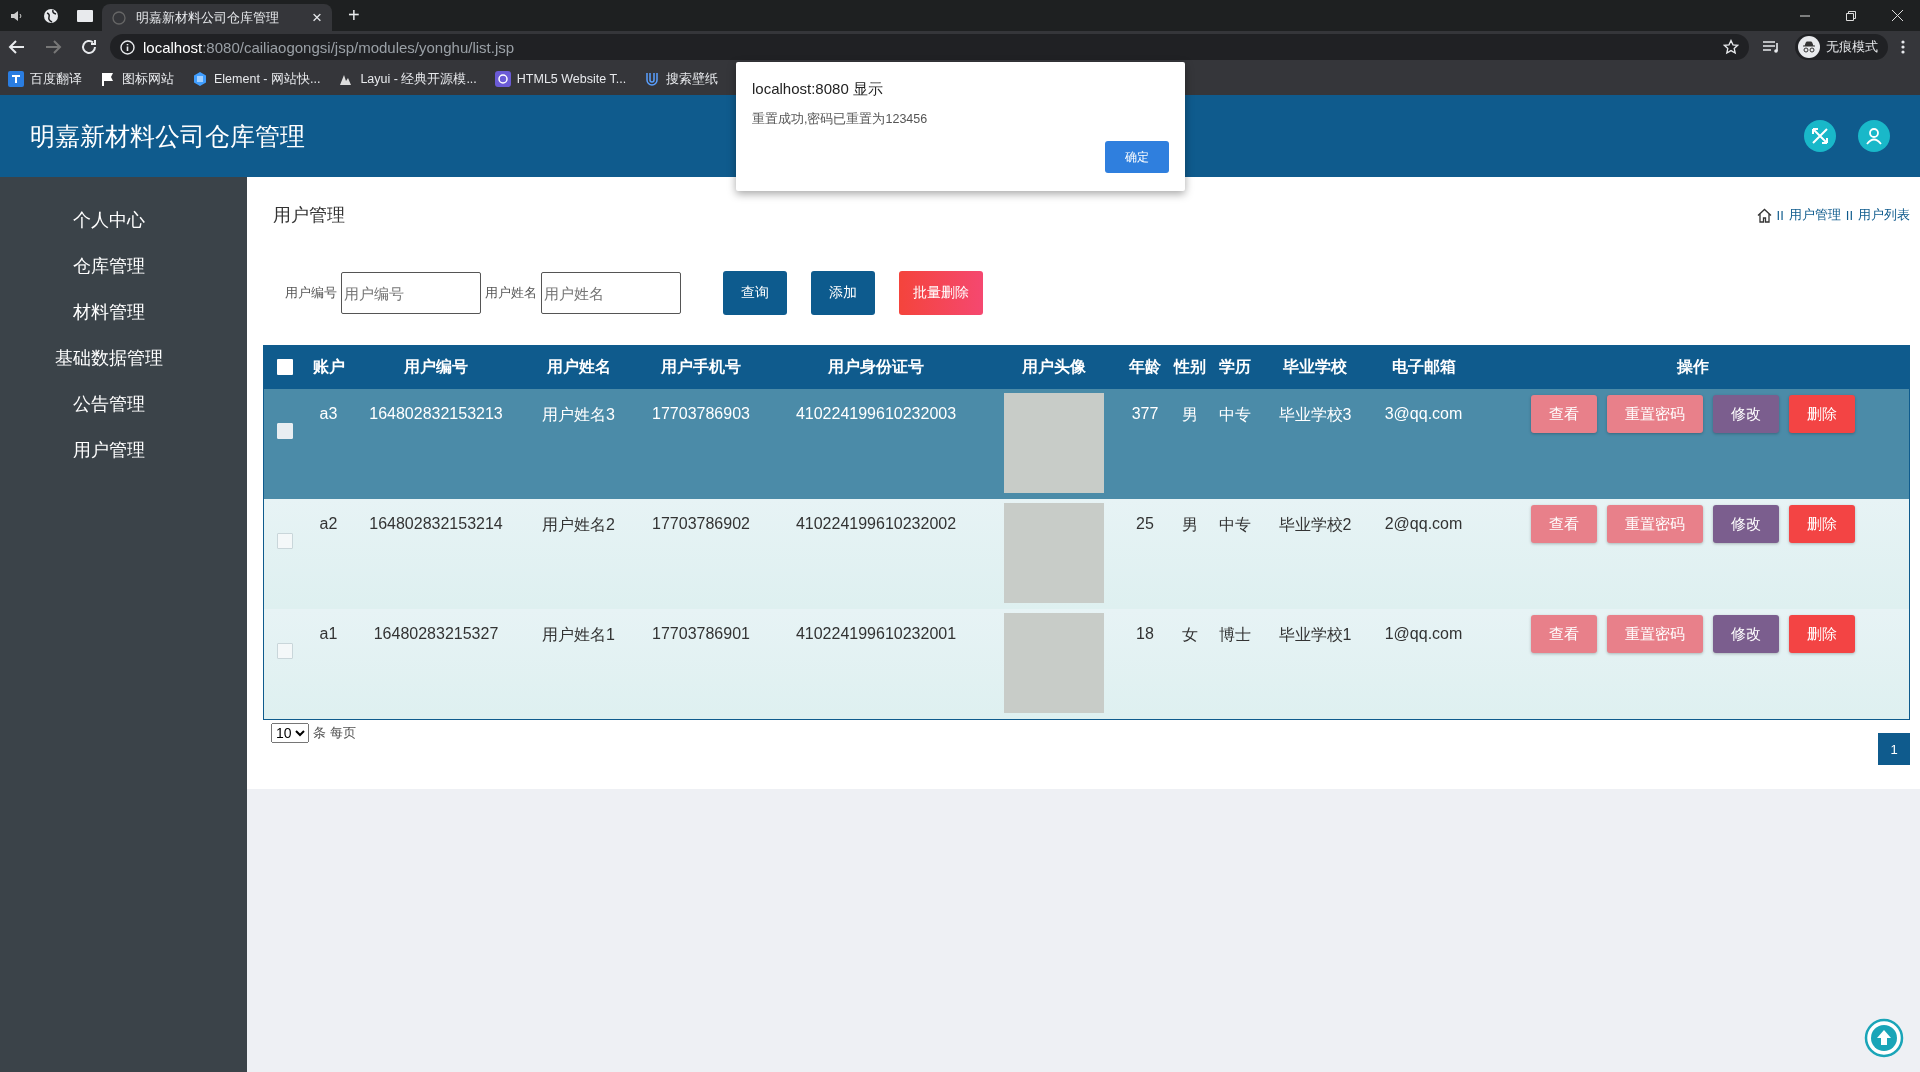 This screenshot has height=1072, width=1920. Describe the element at coordinates (108, 220) in the screenshot. I see `sidebar-item: 个人中心` at that location.